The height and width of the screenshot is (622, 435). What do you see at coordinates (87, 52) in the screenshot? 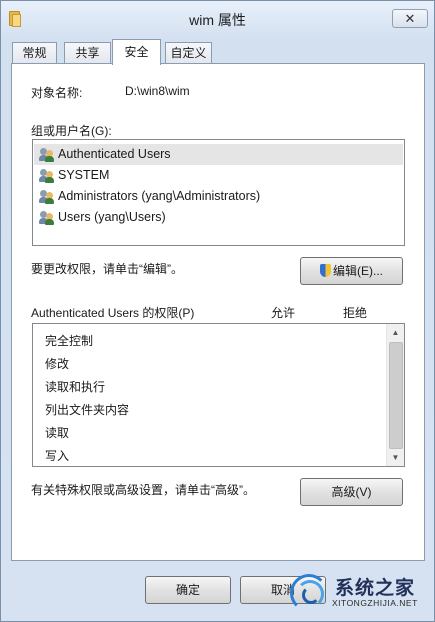
I see `tab-sharing: 共享` at bounding box center [87, 52].